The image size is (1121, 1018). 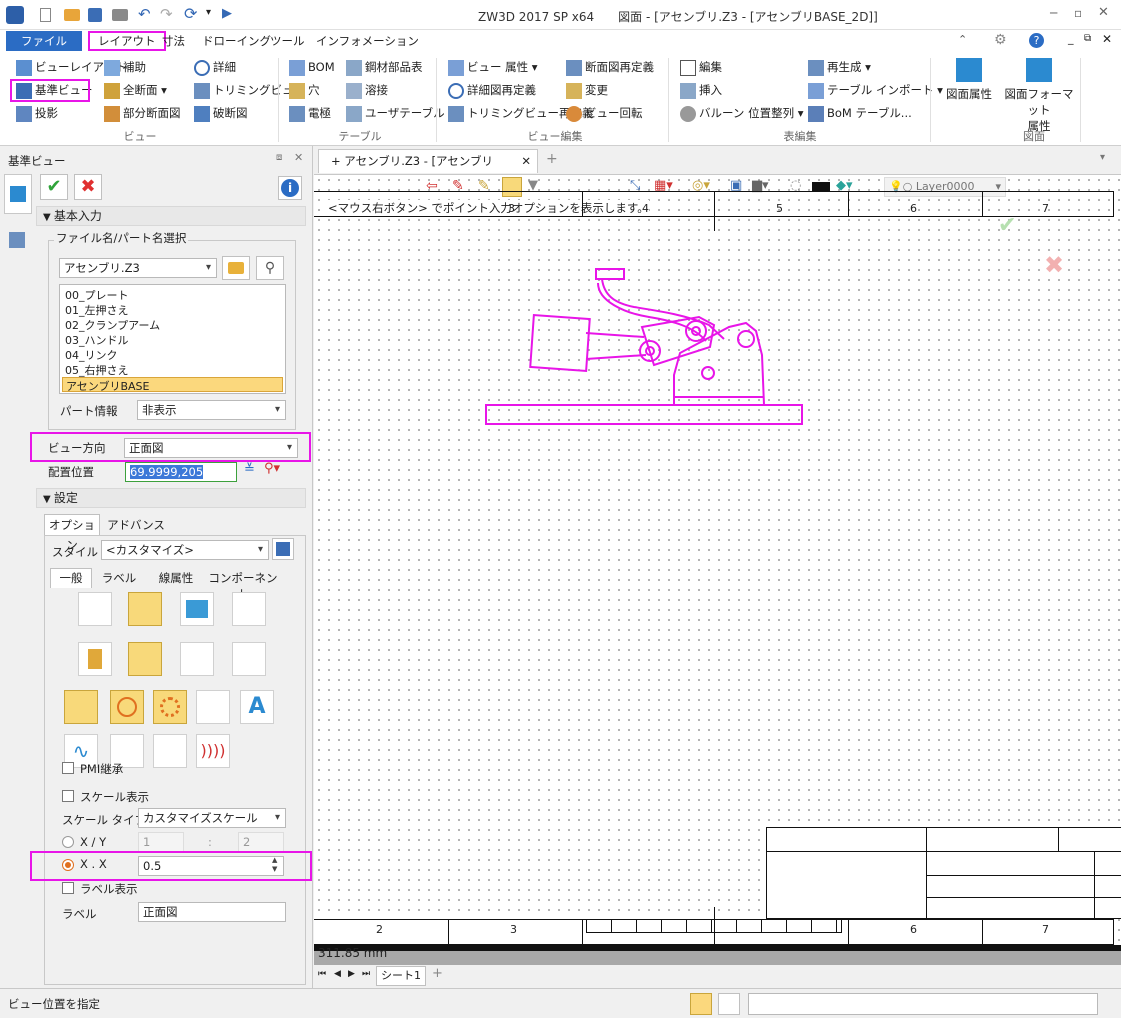 I want to click on run-icon: ▶, so click(x=227, y=13).